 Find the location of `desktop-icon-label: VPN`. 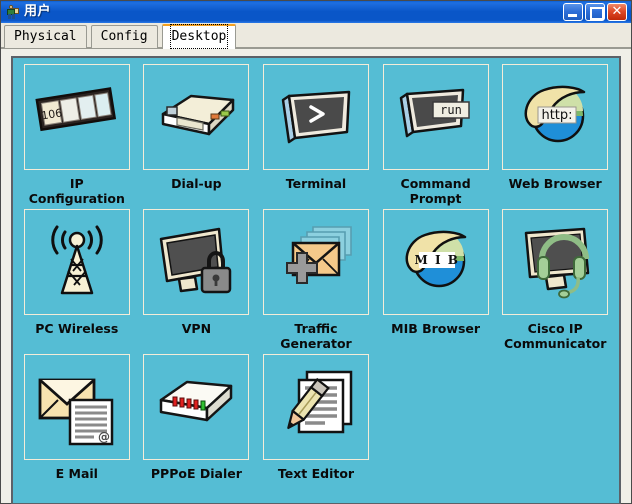

desktop-icon-label: VPN is located at coordinates (196, 328).